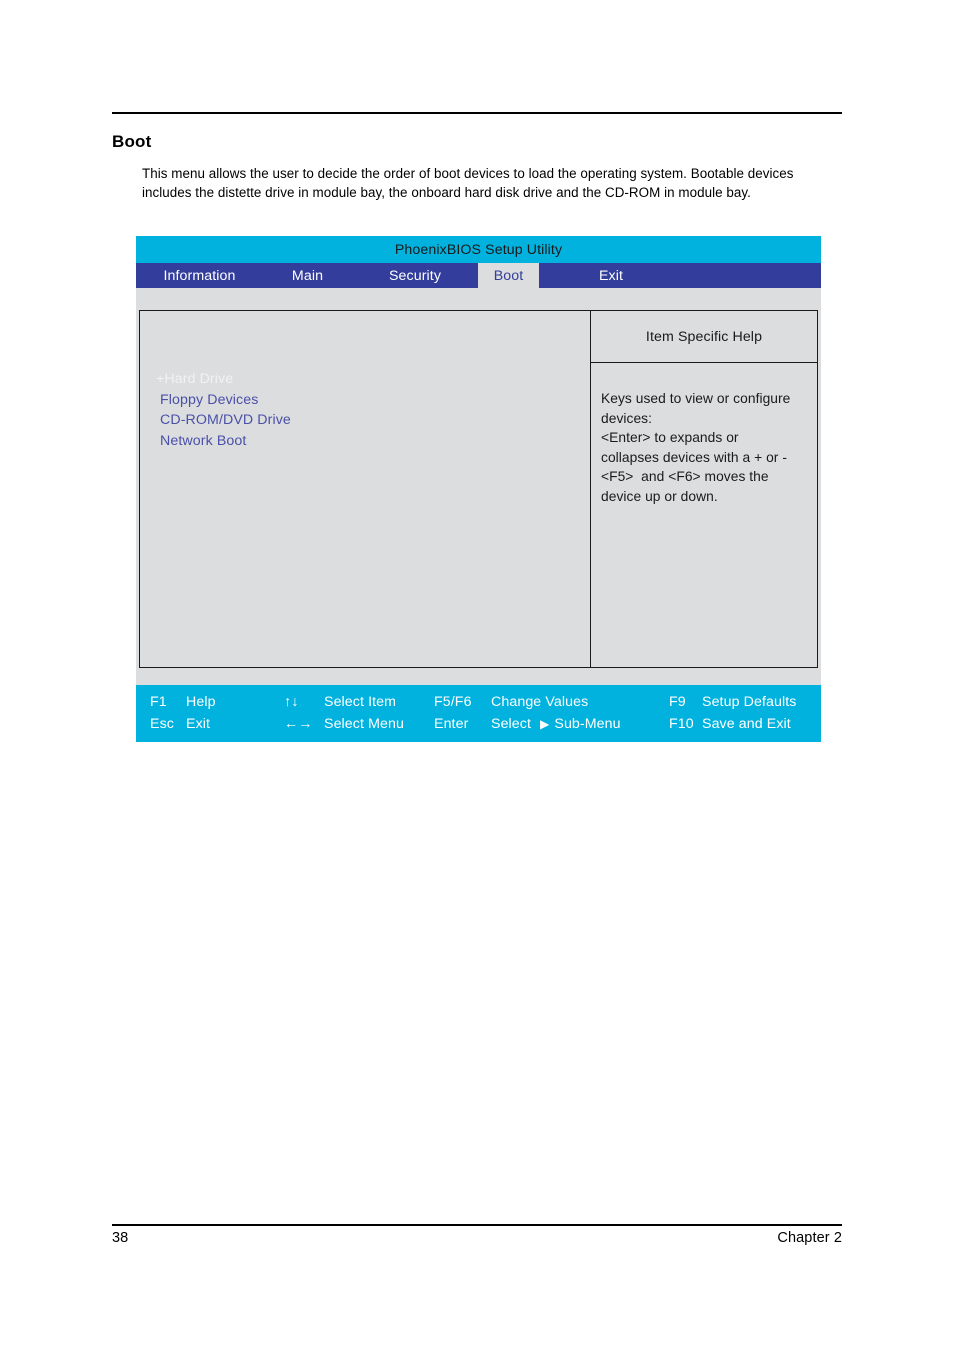 Image resolution: width=954 pixels, height=1351 pixels. Describe the element at coordinates (478, 676) in the screenshot. I see `bios-footer-spacer` at that location.